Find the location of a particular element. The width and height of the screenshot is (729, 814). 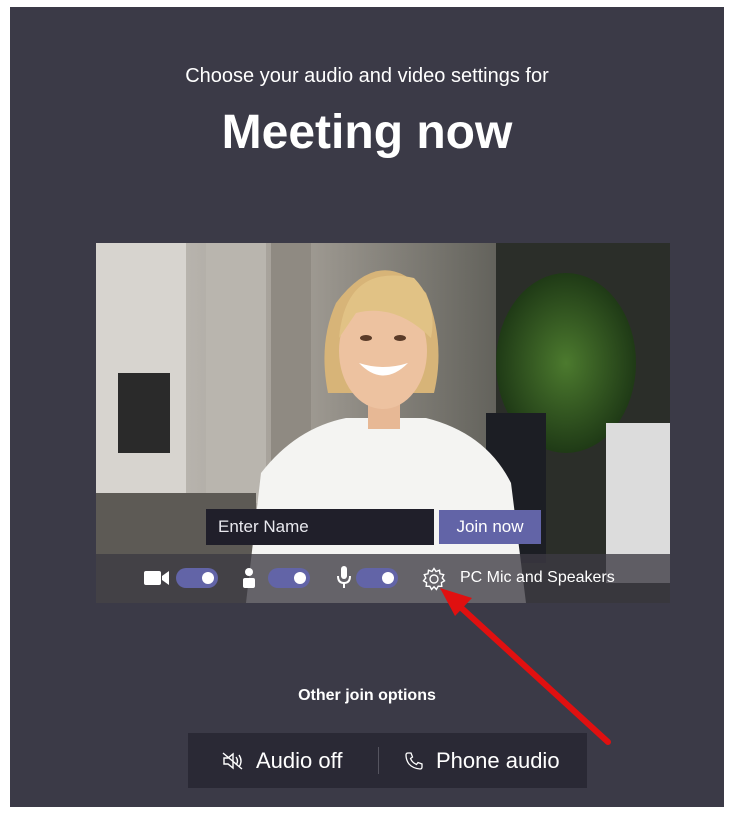

speaker-muted-icon is located at coordinates (232, 760).